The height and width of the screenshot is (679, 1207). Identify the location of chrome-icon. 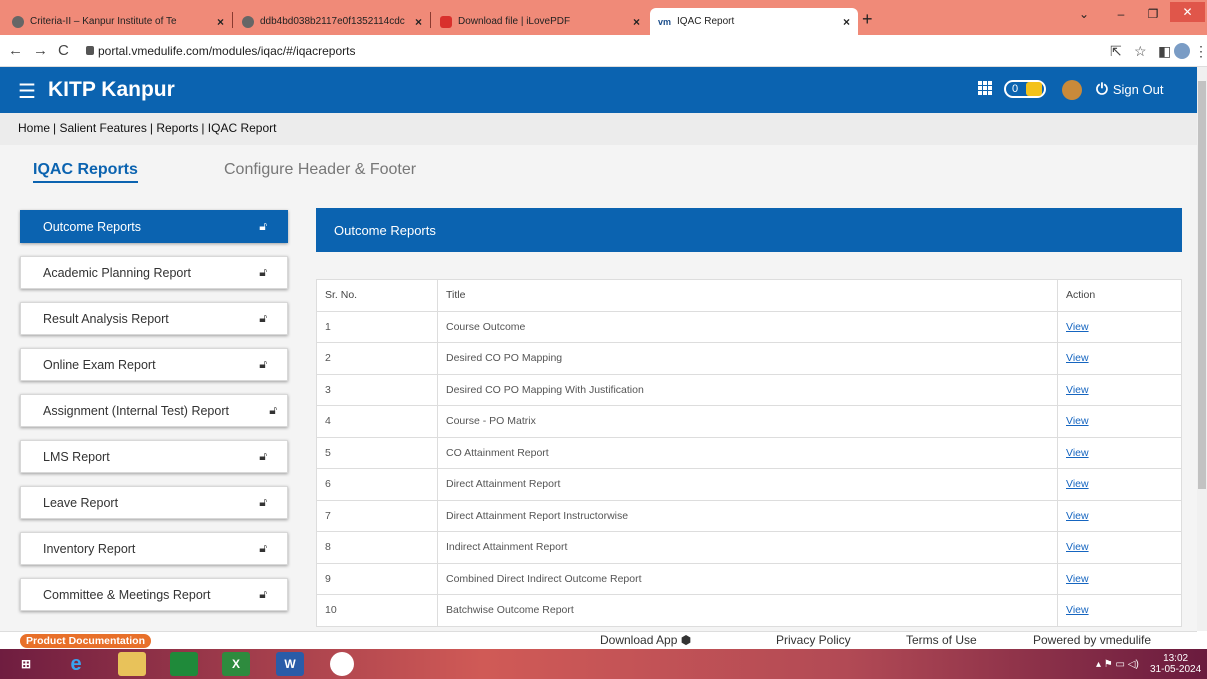
(342, 664).